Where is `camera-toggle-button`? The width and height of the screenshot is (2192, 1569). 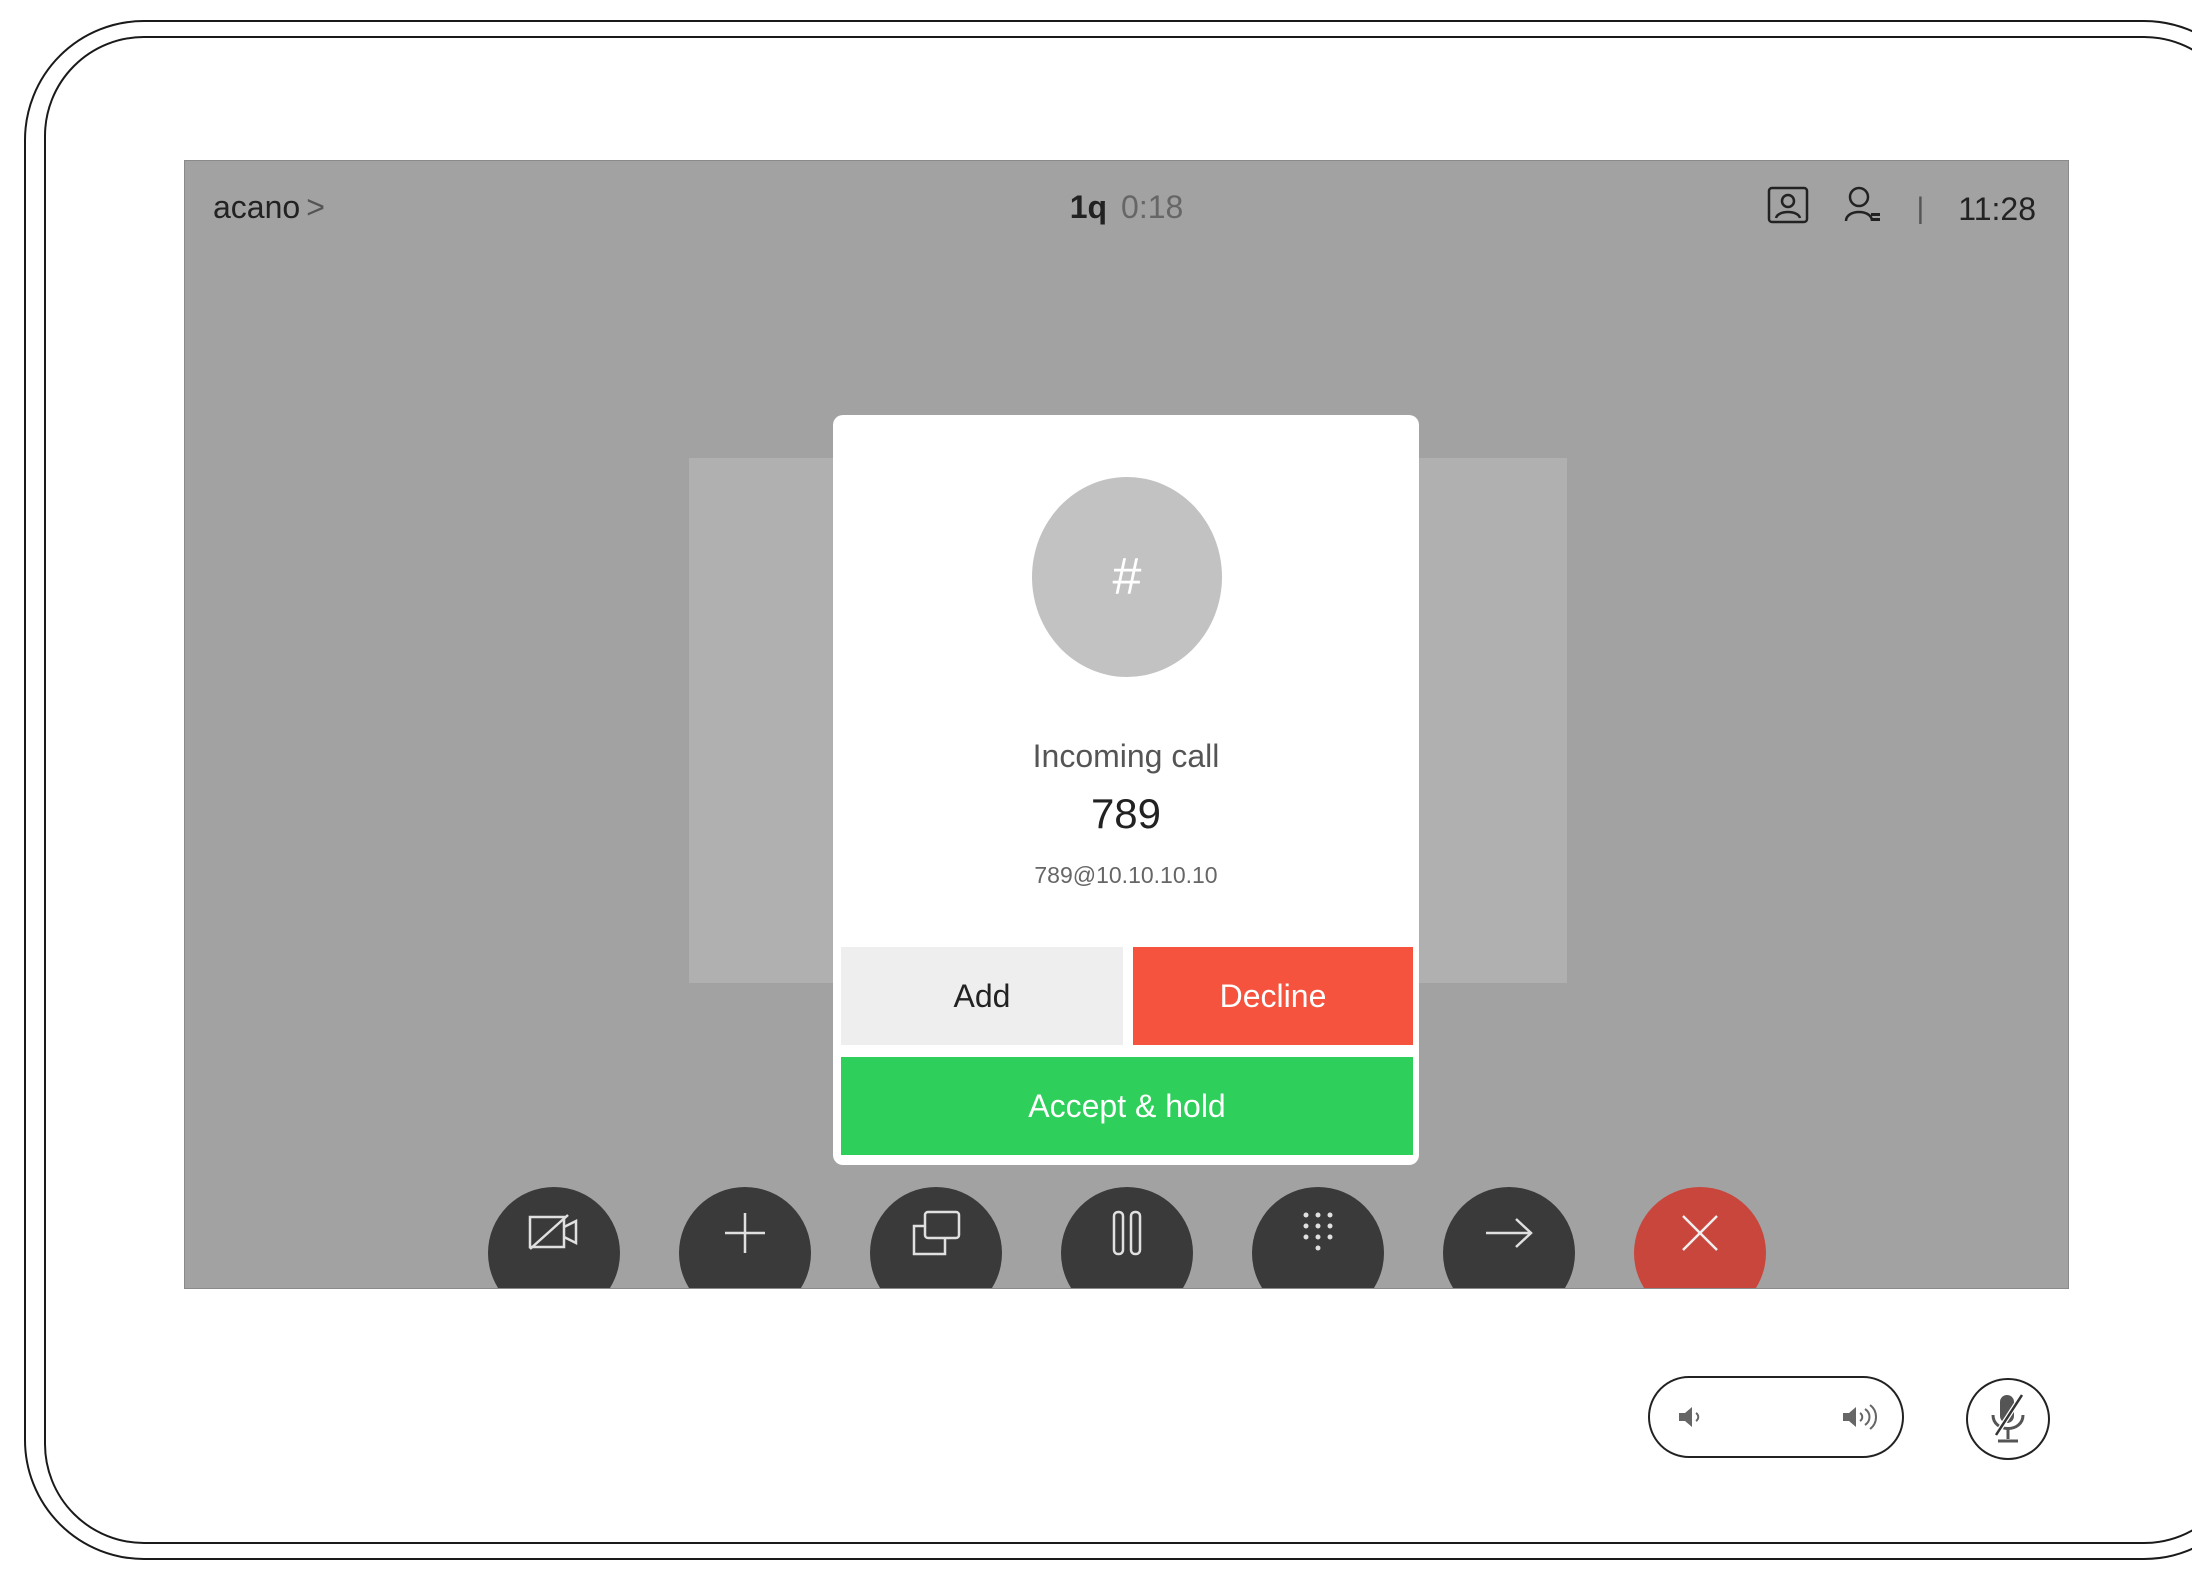 camera-toggle-button is located at coordinates (554, 1237).